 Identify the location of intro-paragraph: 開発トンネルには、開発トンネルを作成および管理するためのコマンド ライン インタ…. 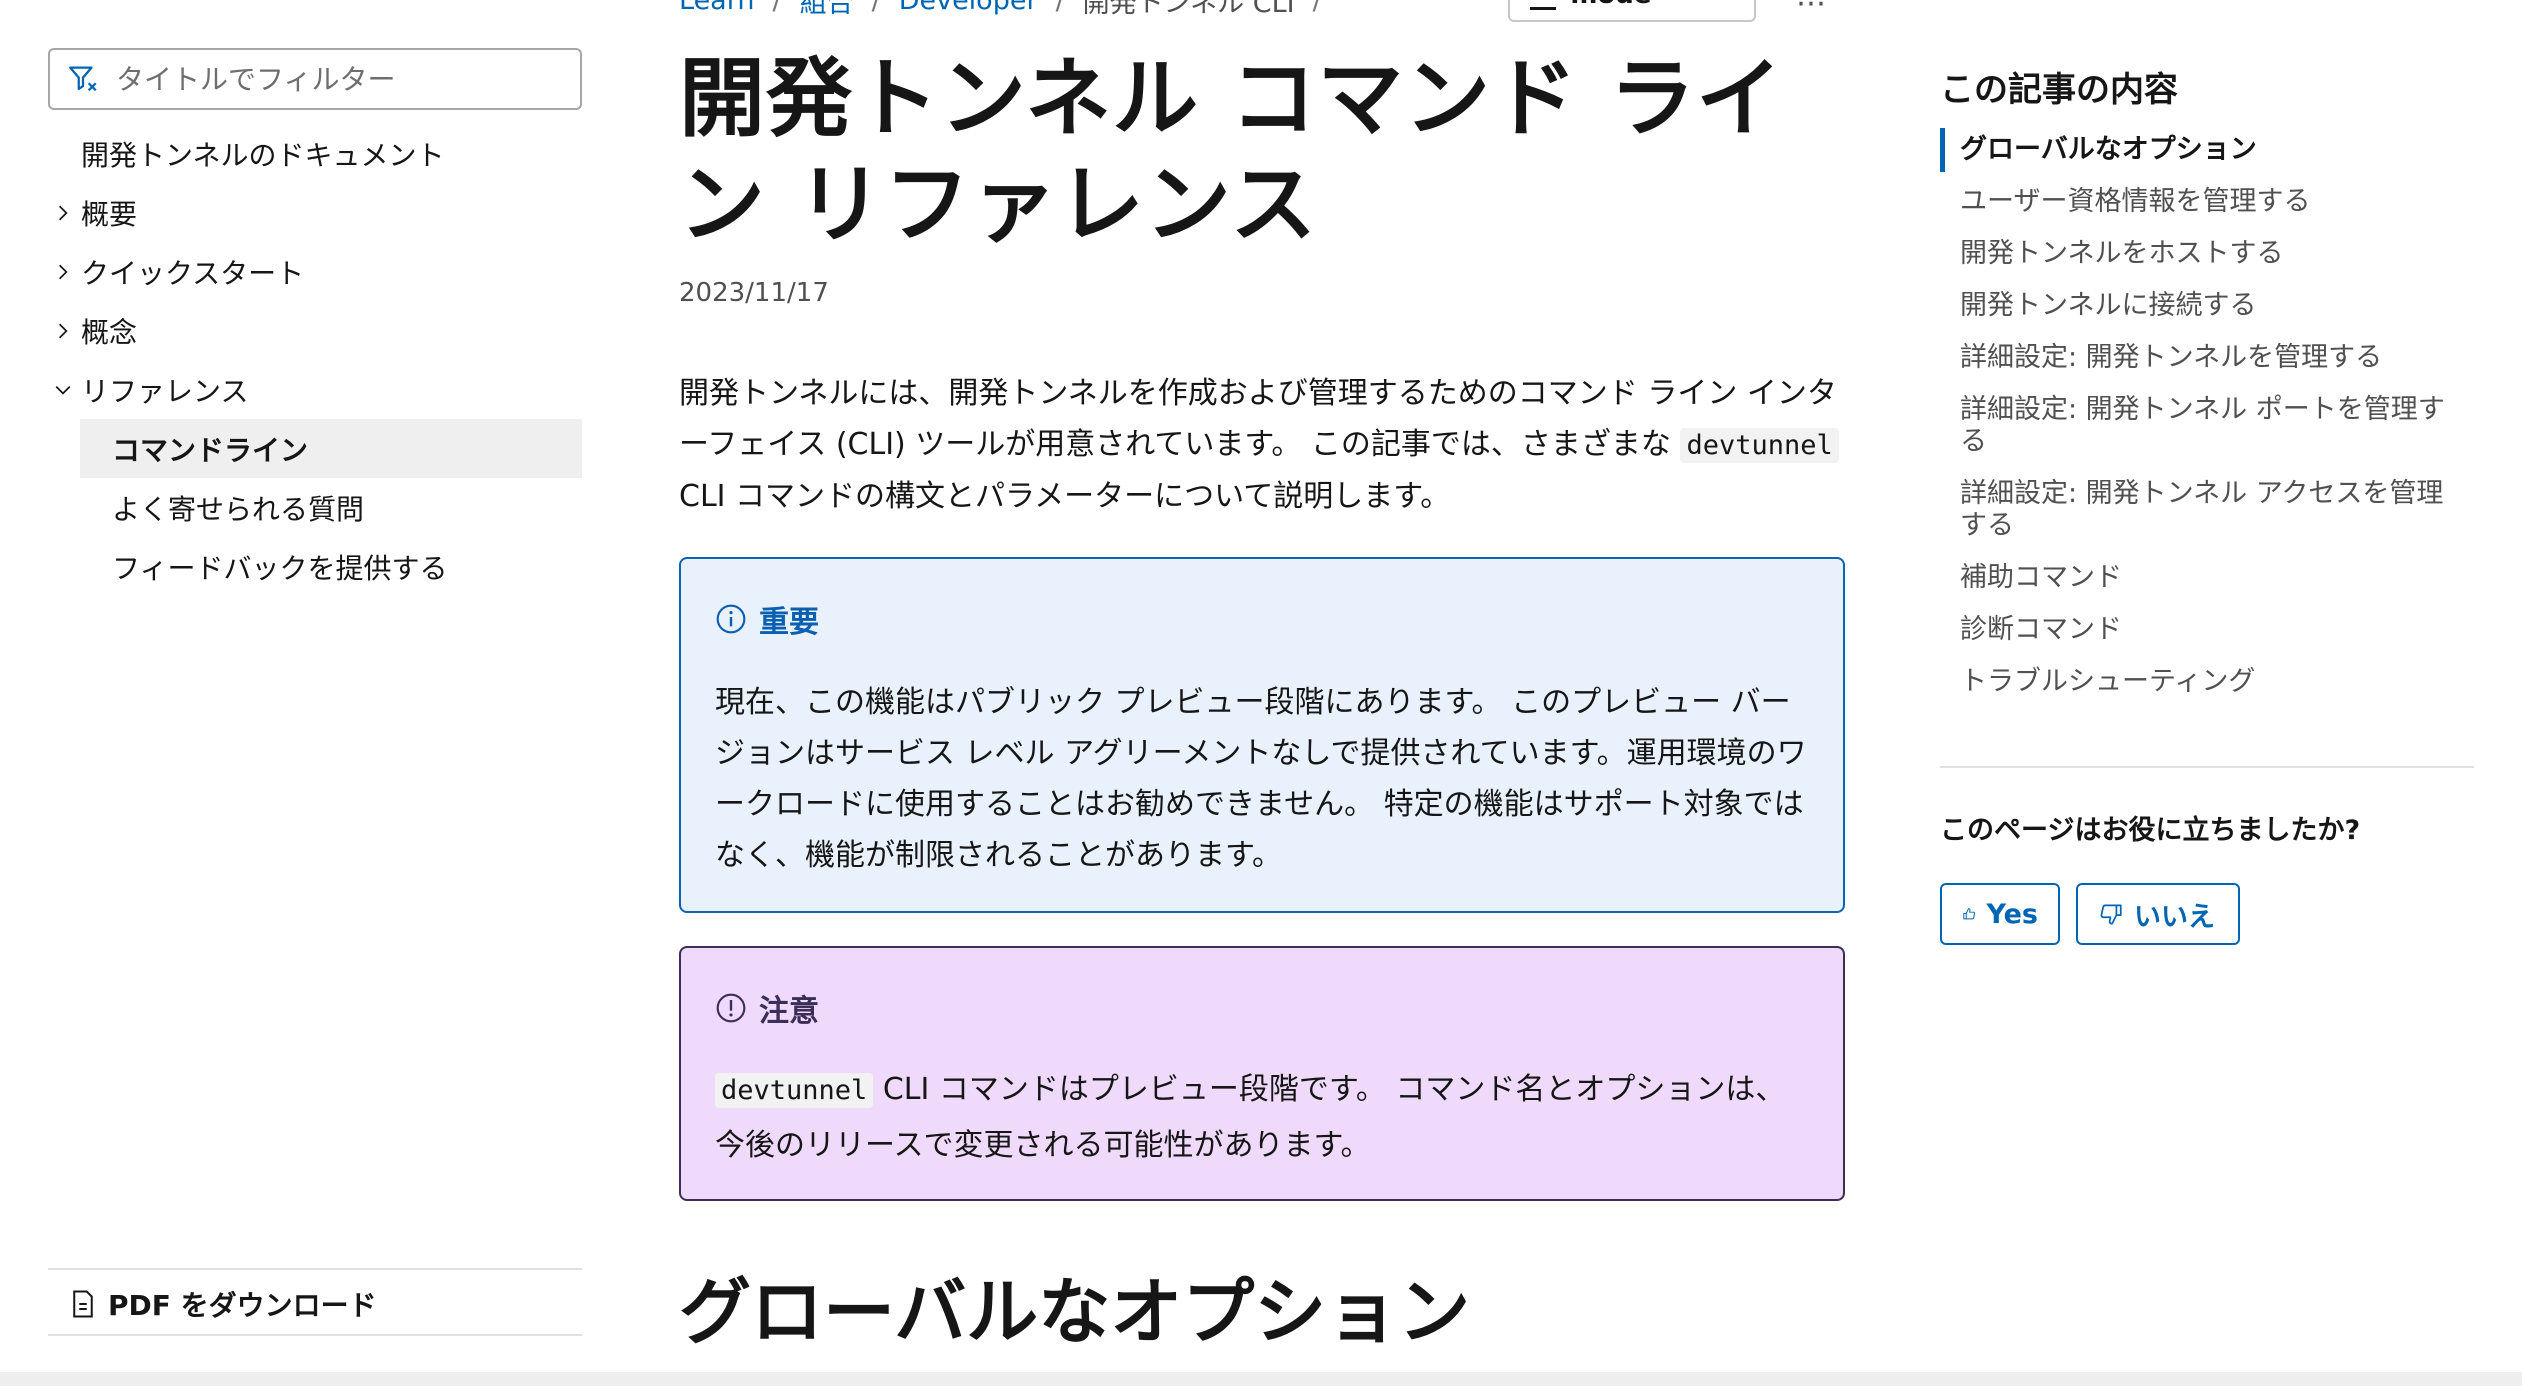
(1262, 445).